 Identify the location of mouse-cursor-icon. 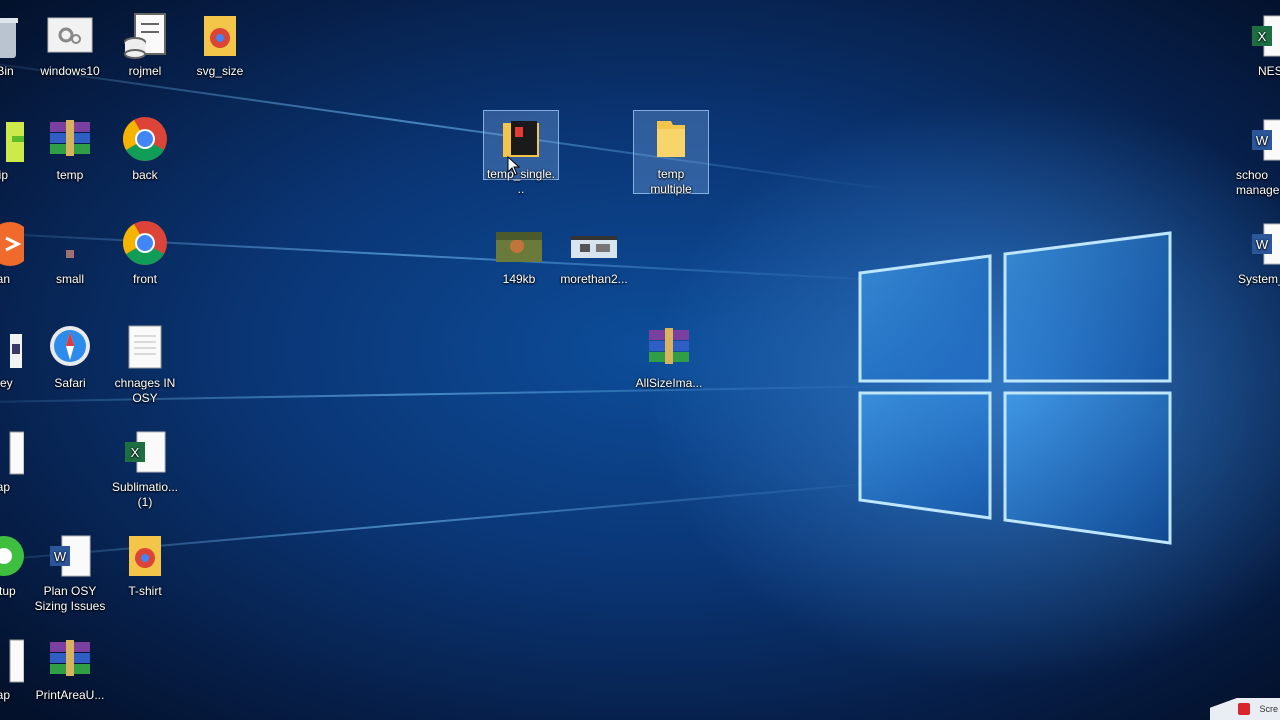
(514, 166).